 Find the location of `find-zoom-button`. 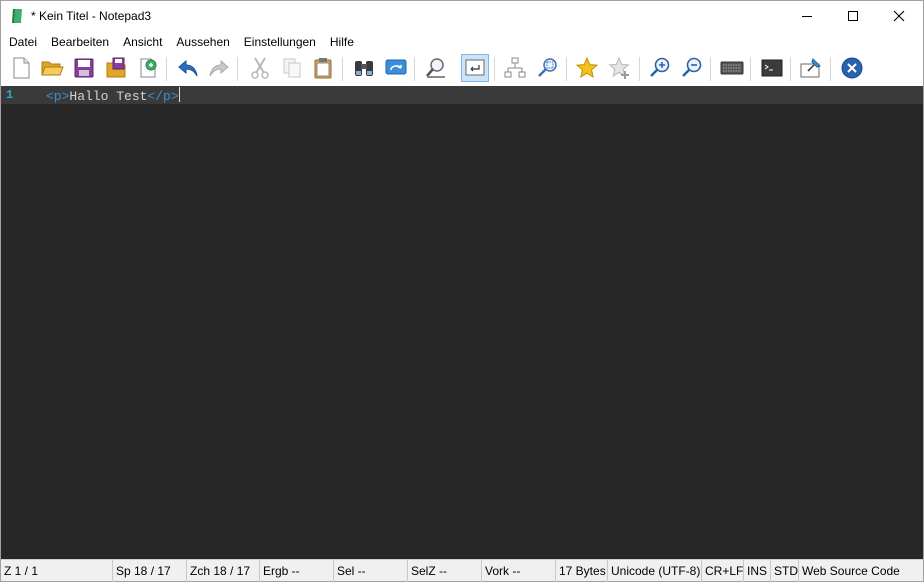

find-zoom-button is located at coordinates (436, 68).